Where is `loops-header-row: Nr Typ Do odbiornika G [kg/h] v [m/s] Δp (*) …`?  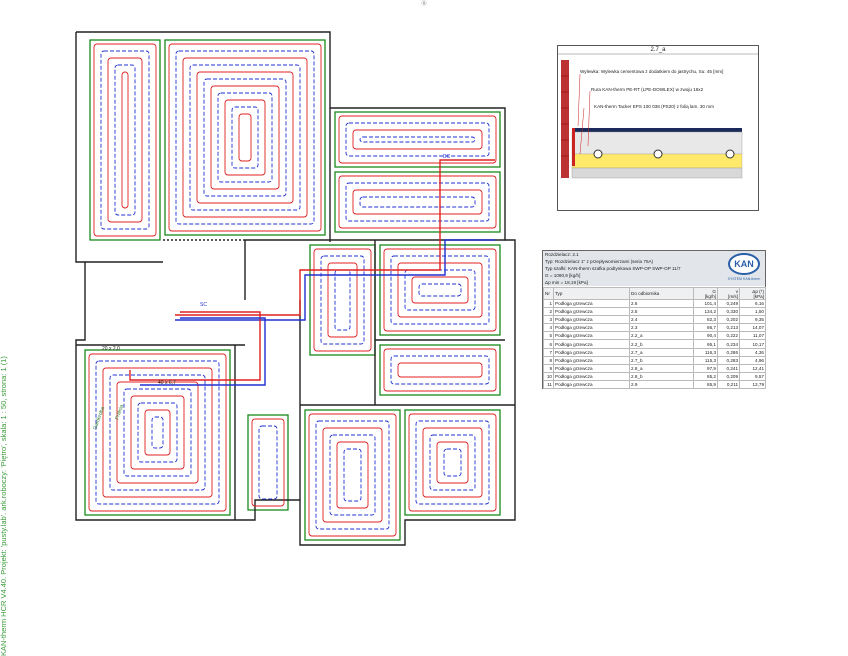 loops-header-row: Nr Typ Do odbiornika G [kg/h] v [m/s] Δp (*) … is located at coordinates (654, 293).